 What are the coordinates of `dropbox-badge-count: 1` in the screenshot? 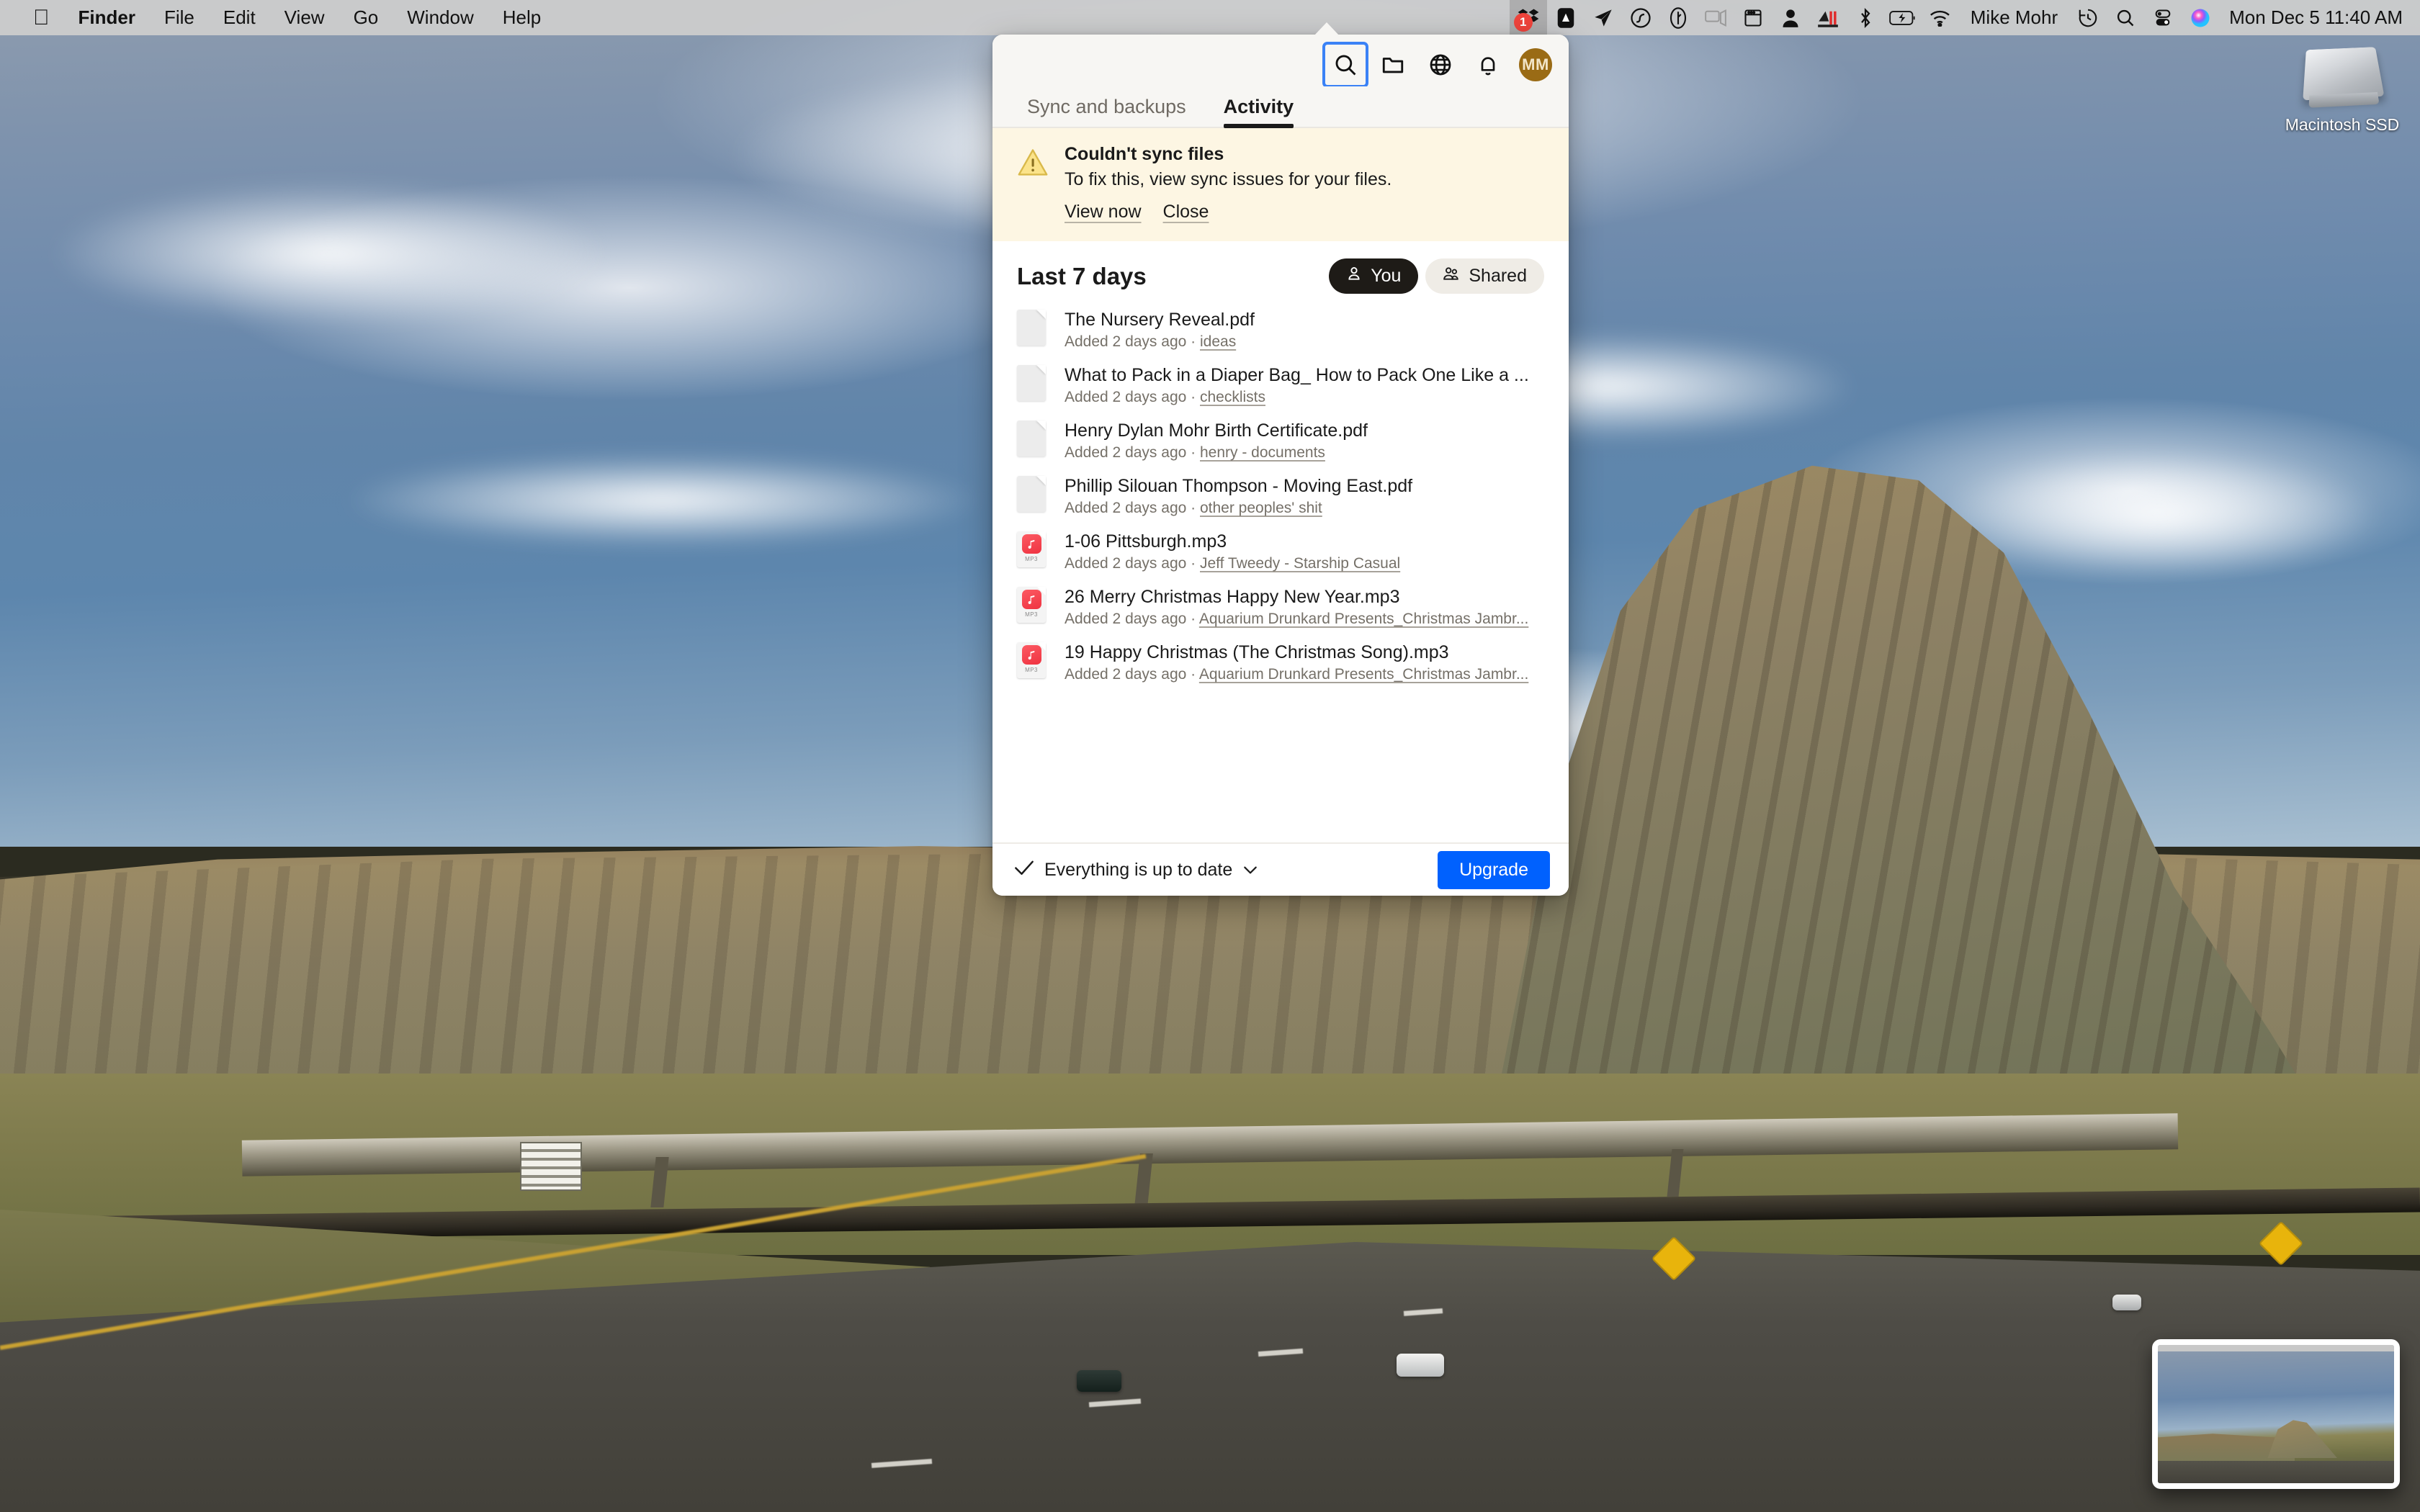 It's located at (1523, 22).